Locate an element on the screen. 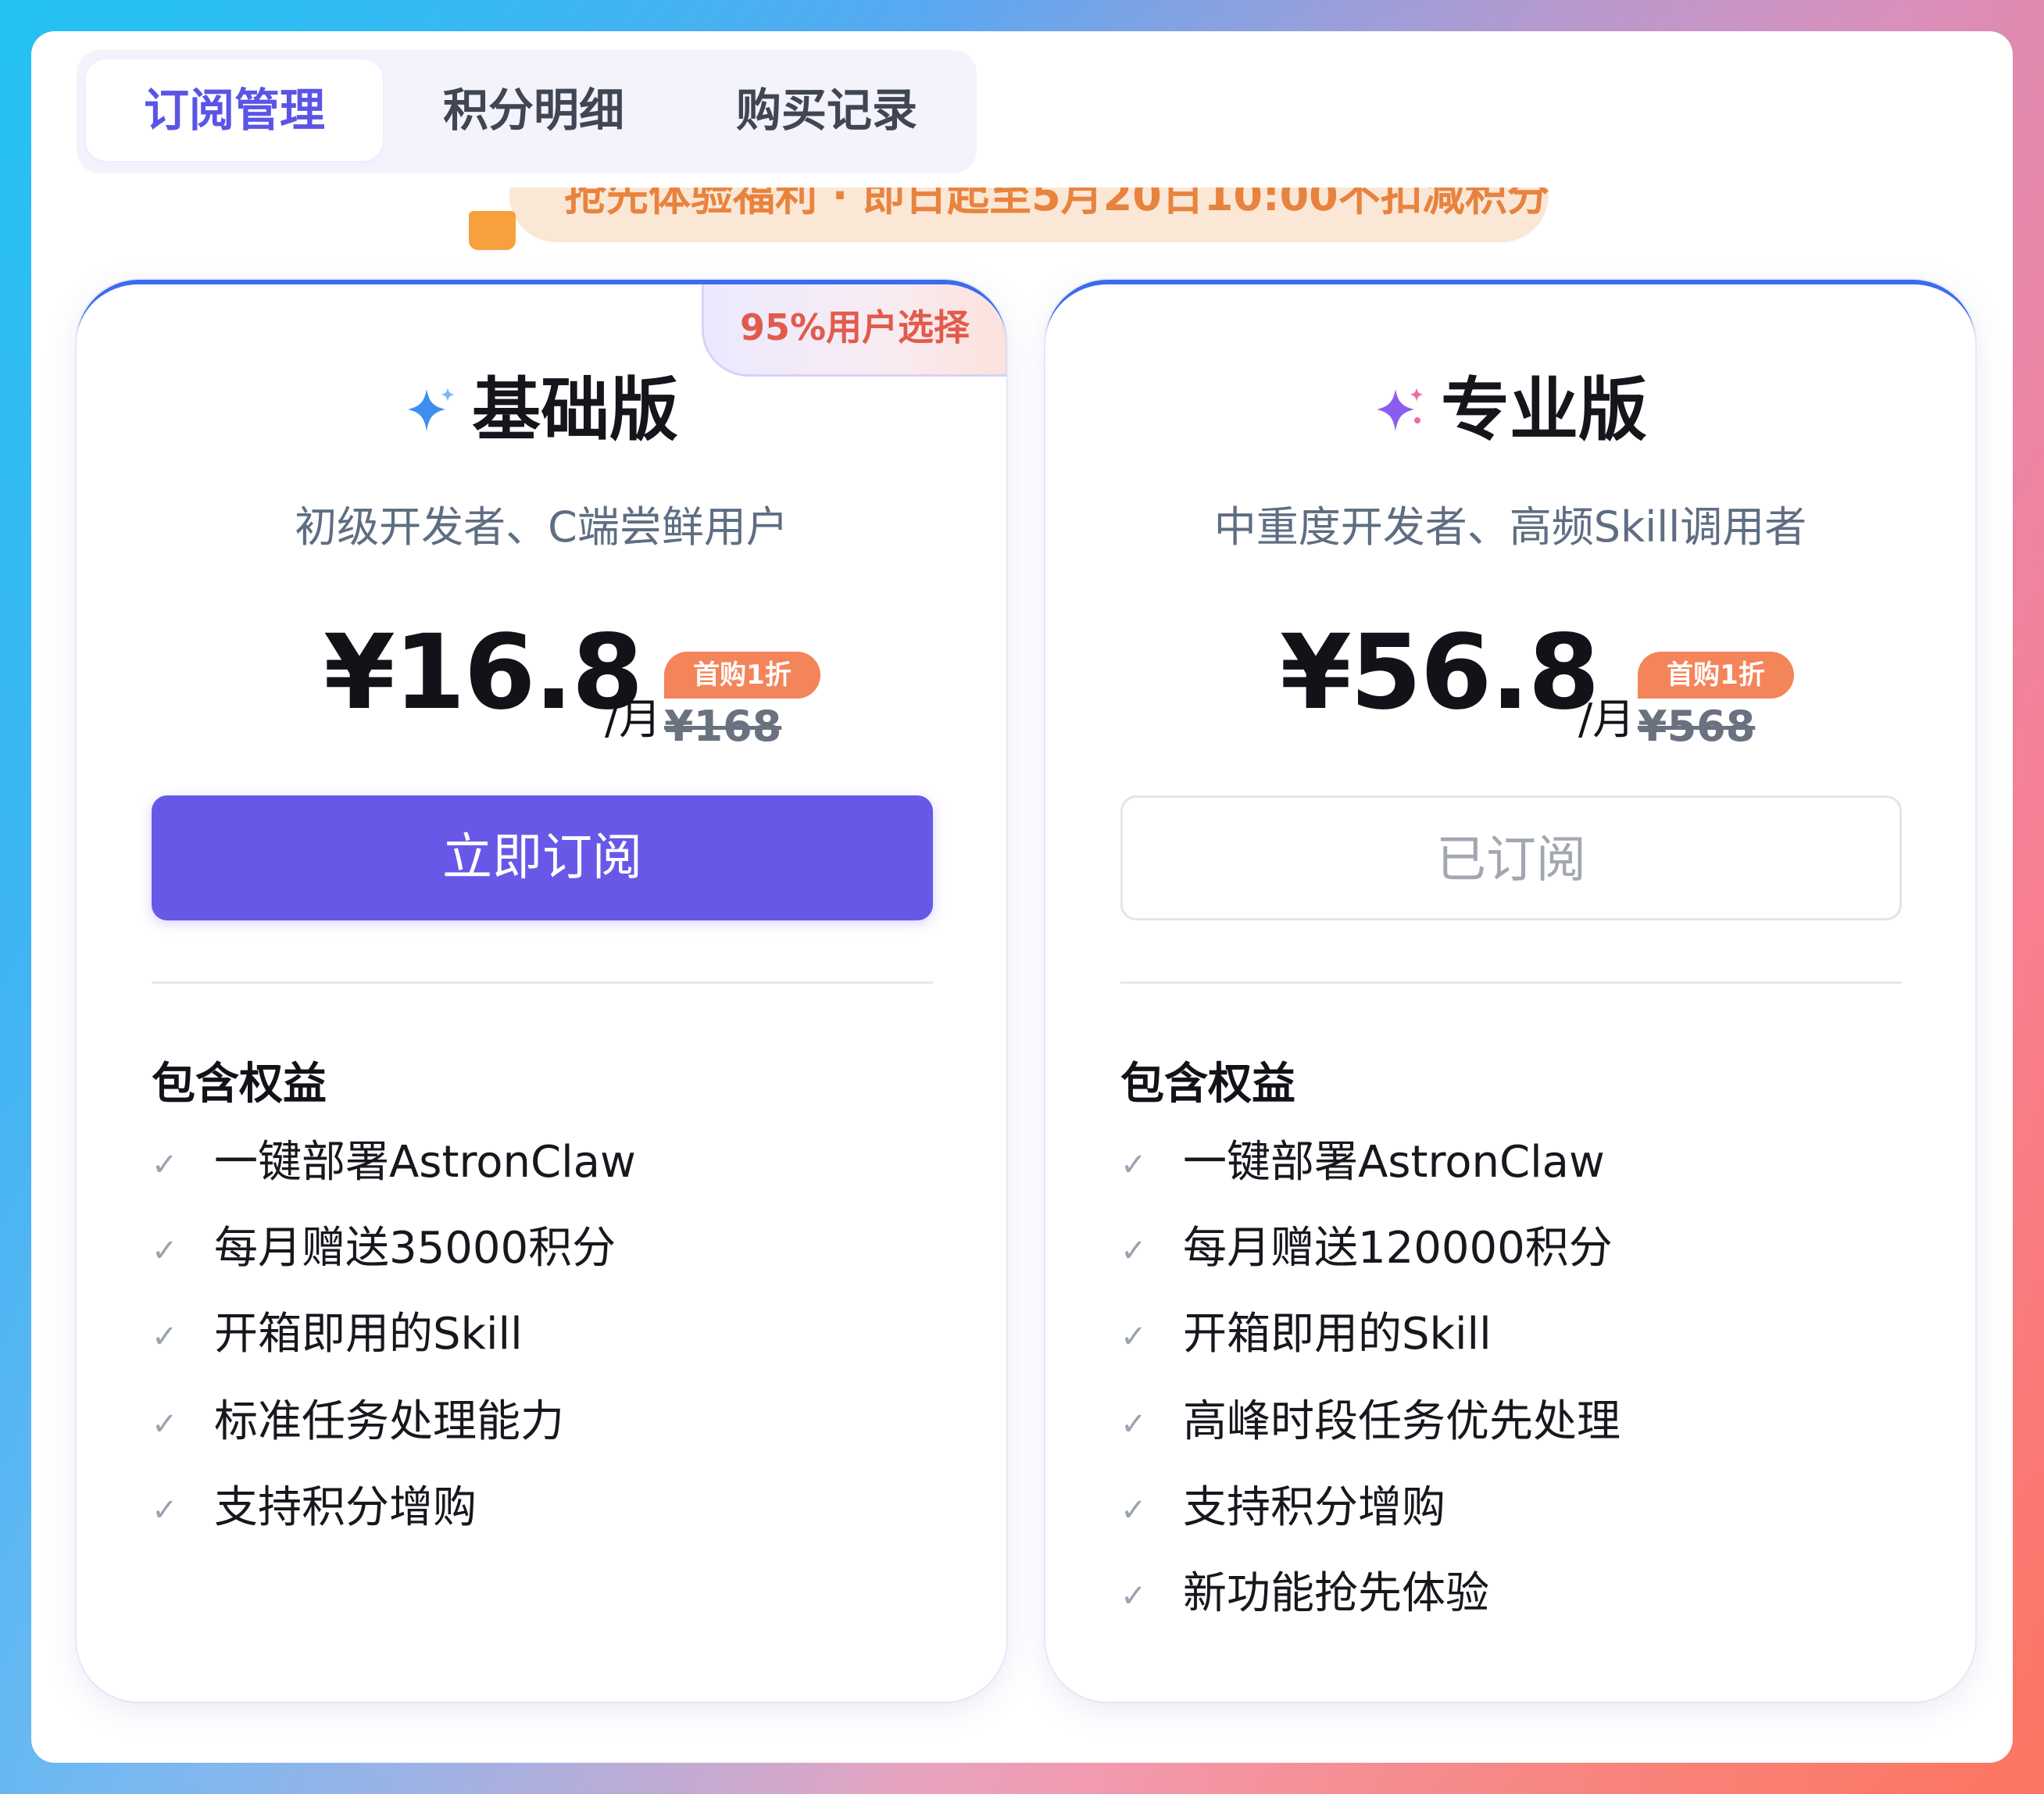 The height and width of the screenshot is (1794, 2044). original-price: ¥568 is located at coordinates (1697, 726).